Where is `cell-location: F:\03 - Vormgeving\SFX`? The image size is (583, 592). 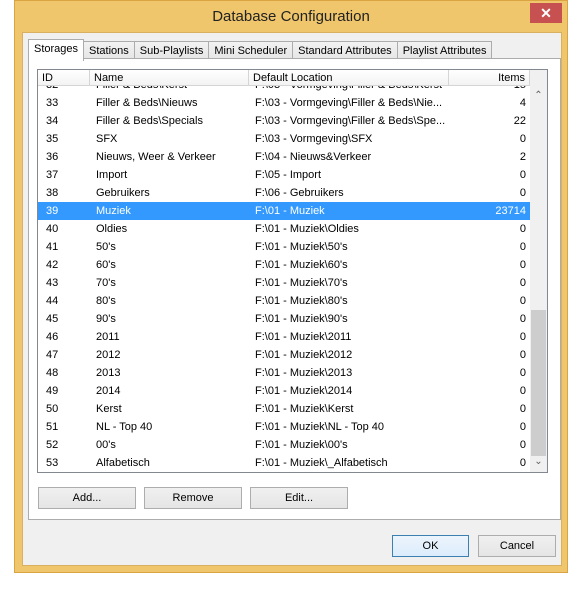 cell-location: F:\03 - Vormgeving\SFX is located at coordinates (314, 139).